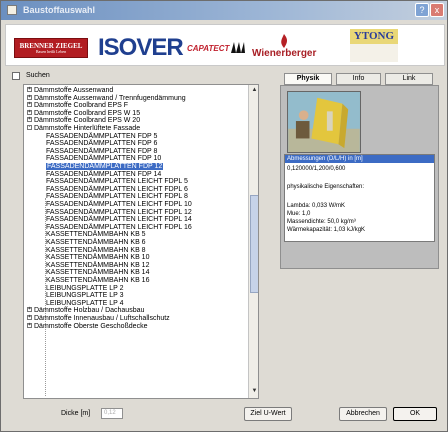  Describe the element at coordinates (98, 265) in the screenshot. I see `tree-item-label: KASSETTENDÄMMBAHN KB 12` at that location.